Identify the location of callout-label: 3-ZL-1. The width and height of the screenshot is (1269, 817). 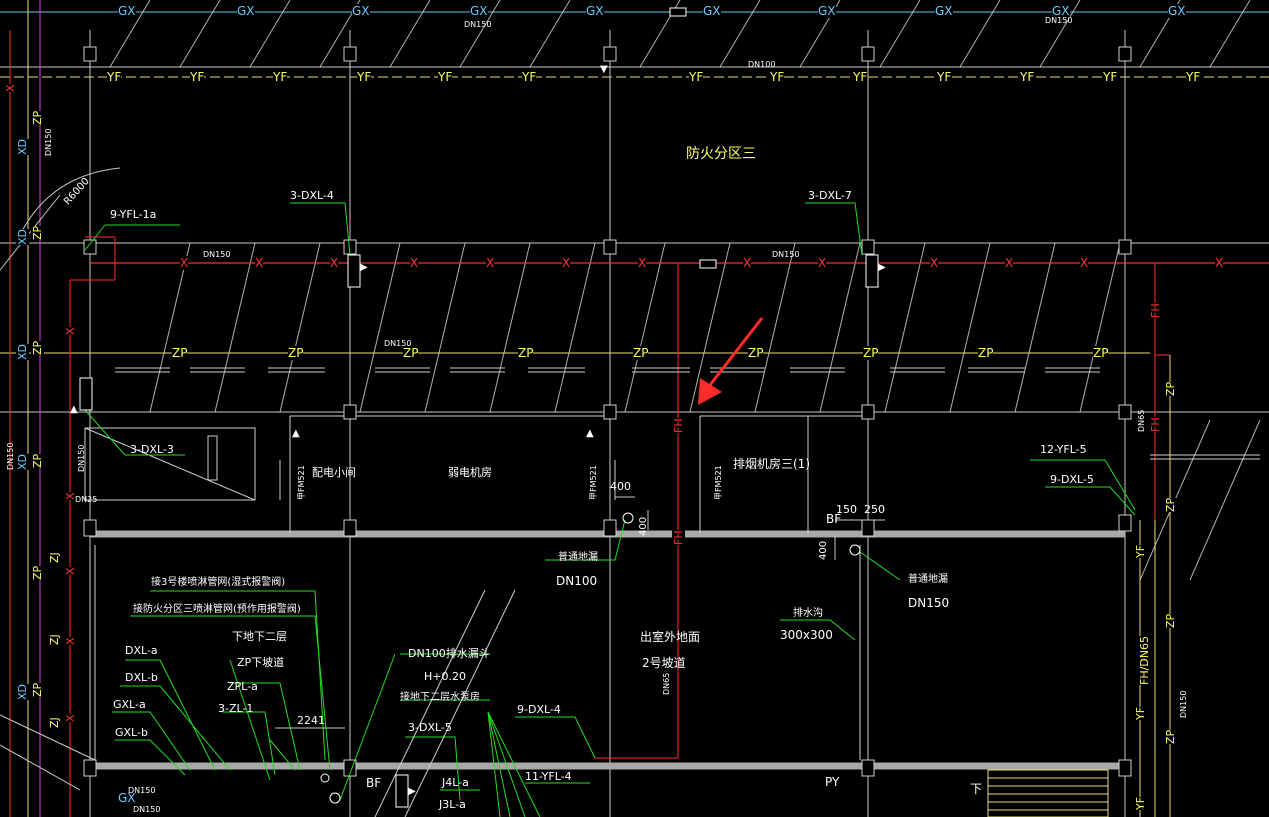
(236, 708).